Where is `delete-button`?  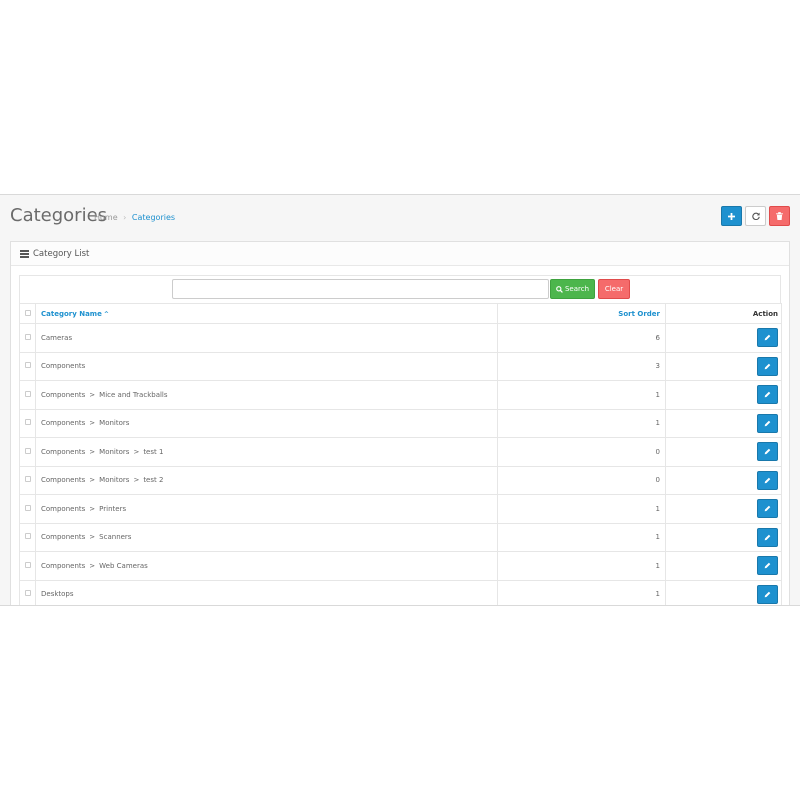 delete-button is located at coordinates (779, 216).